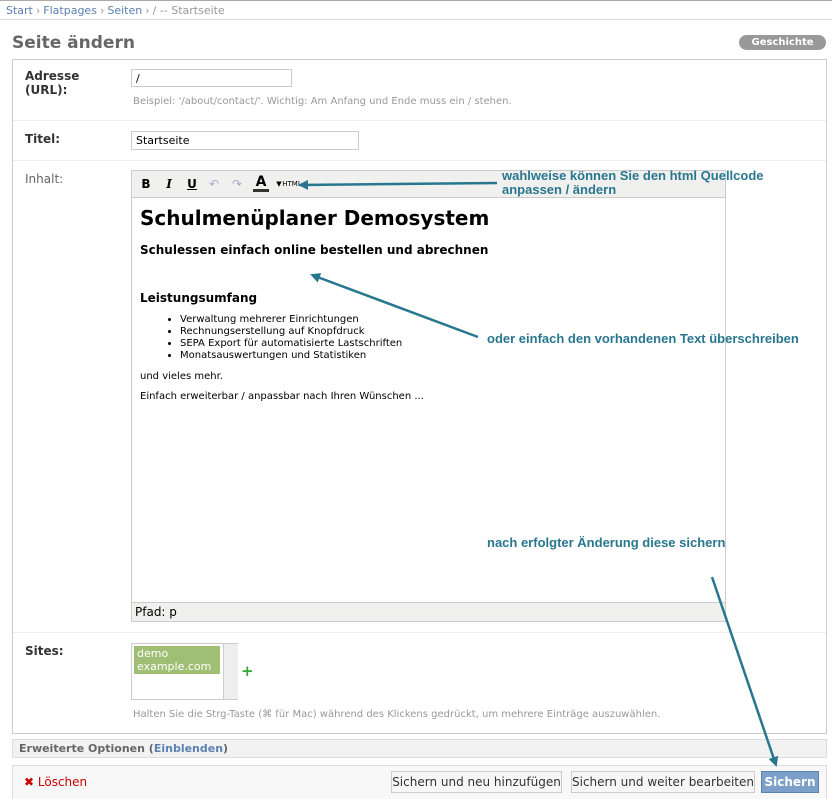  I want to click on arrow-to-html-button, so click(398, 184).